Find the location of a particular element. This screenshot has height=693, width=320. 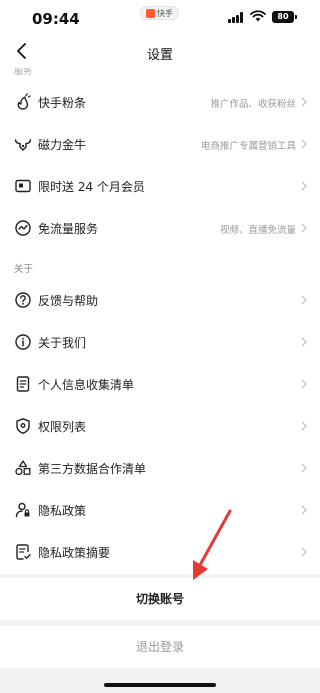

settings-item-personal-info-list: 个人信息收集清单 is located at coordinates (160, 384).